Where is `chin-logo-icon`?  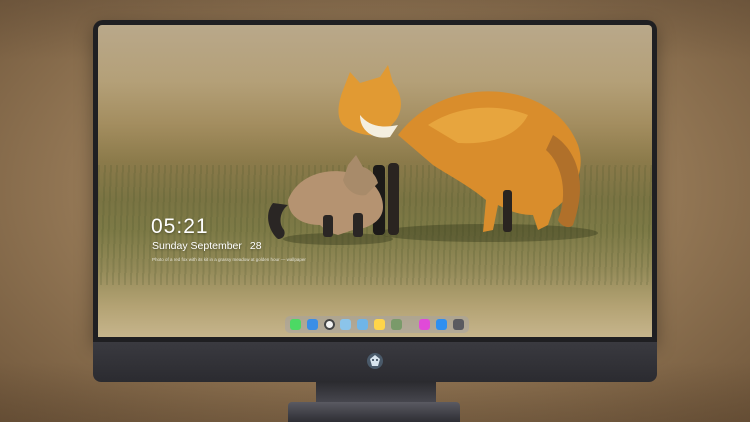 chin-logo-icon is located at coordinates (375, 361).